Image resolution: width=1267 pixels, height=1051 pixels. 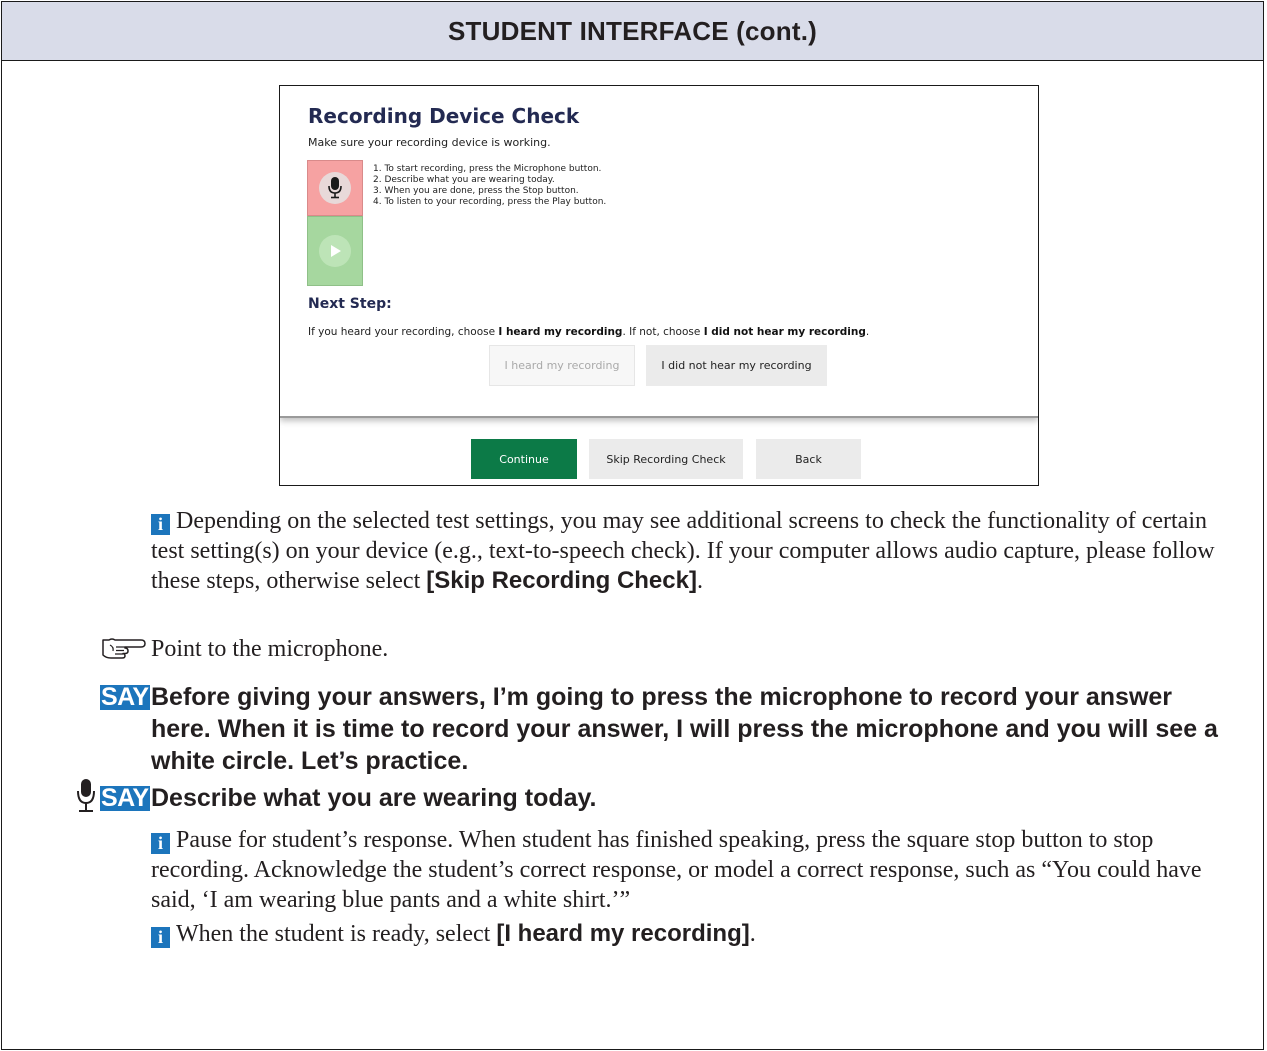 I want to click on microphone-button, so click(x=335, y=188).